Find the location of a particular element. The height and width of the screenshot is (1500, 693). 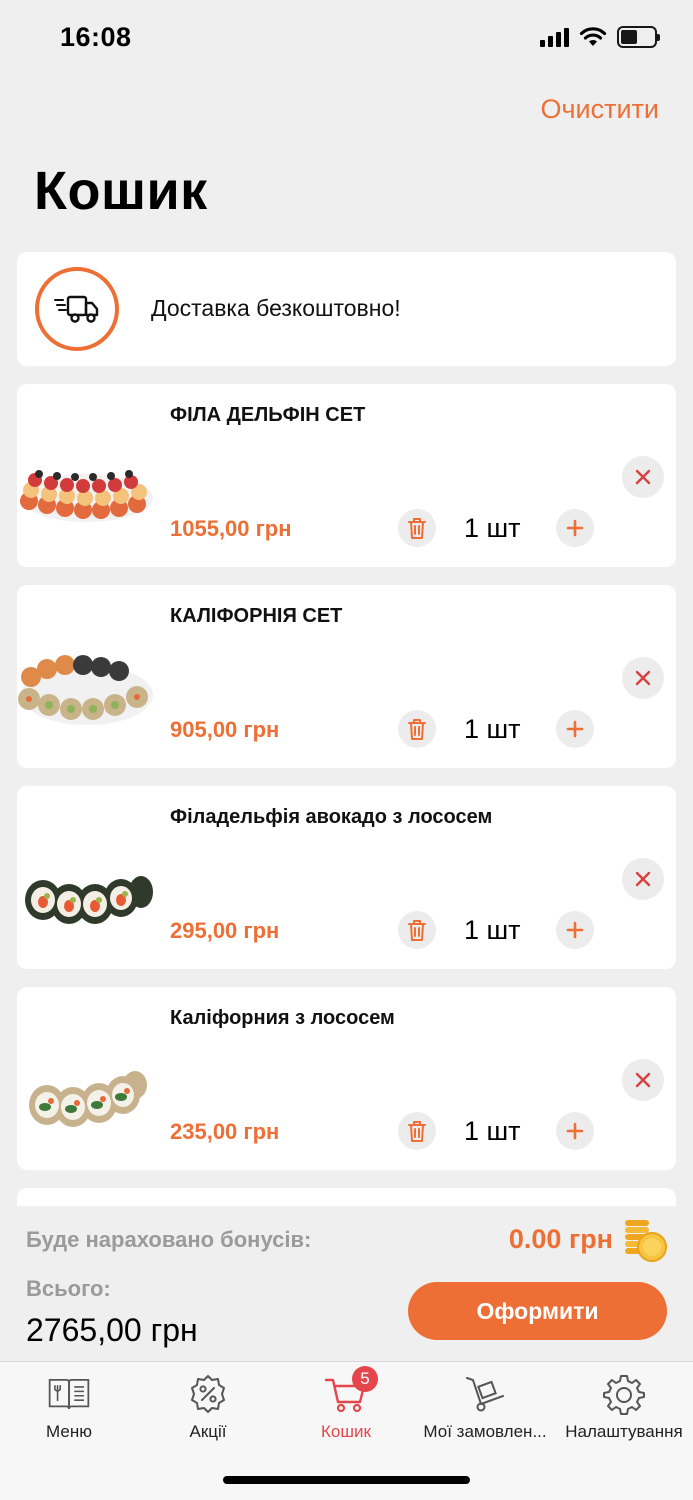

checkout-button: Оформити is located at coordinates (537, 1311).